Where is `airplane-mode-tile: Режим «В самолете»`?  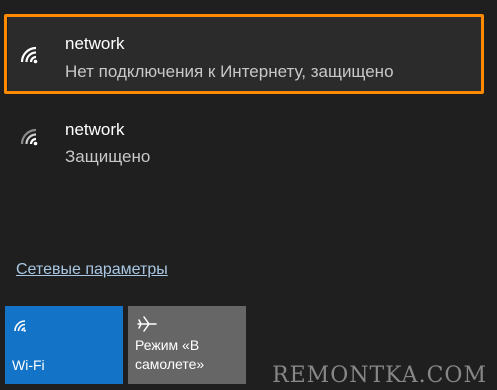
airplane-mode-tile: Режим «В самолете» is located at coordinates (187, 345).